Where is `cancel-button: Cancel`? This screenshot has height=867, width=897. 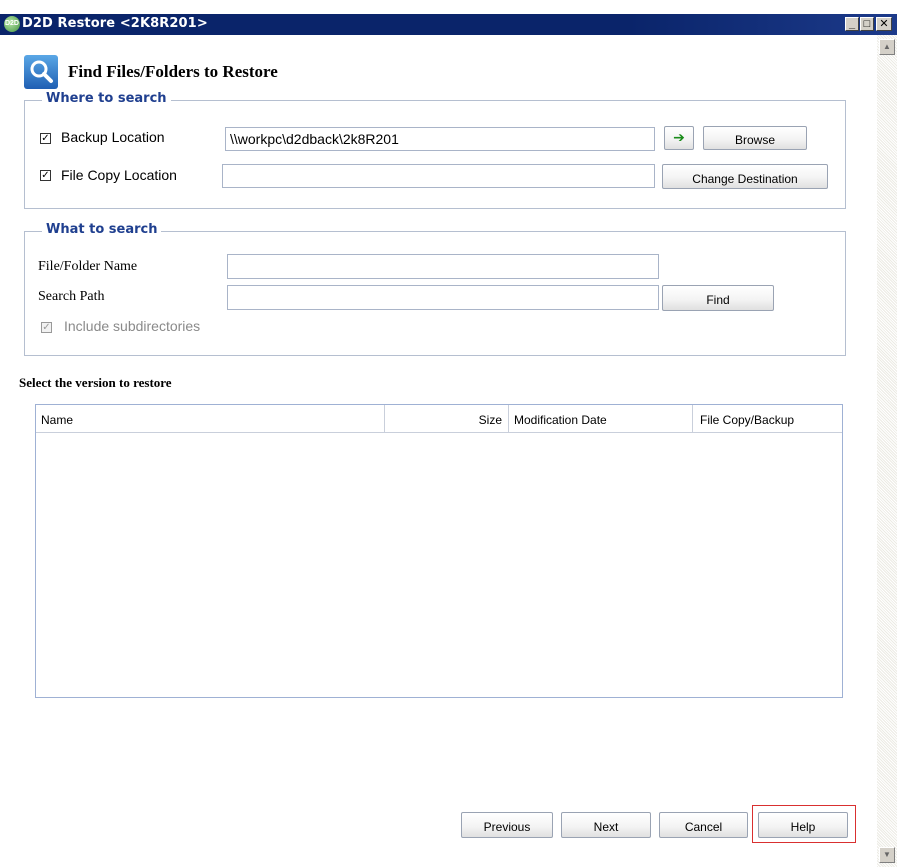 cancel-button: Cancel is located at coordinates (703, 825).